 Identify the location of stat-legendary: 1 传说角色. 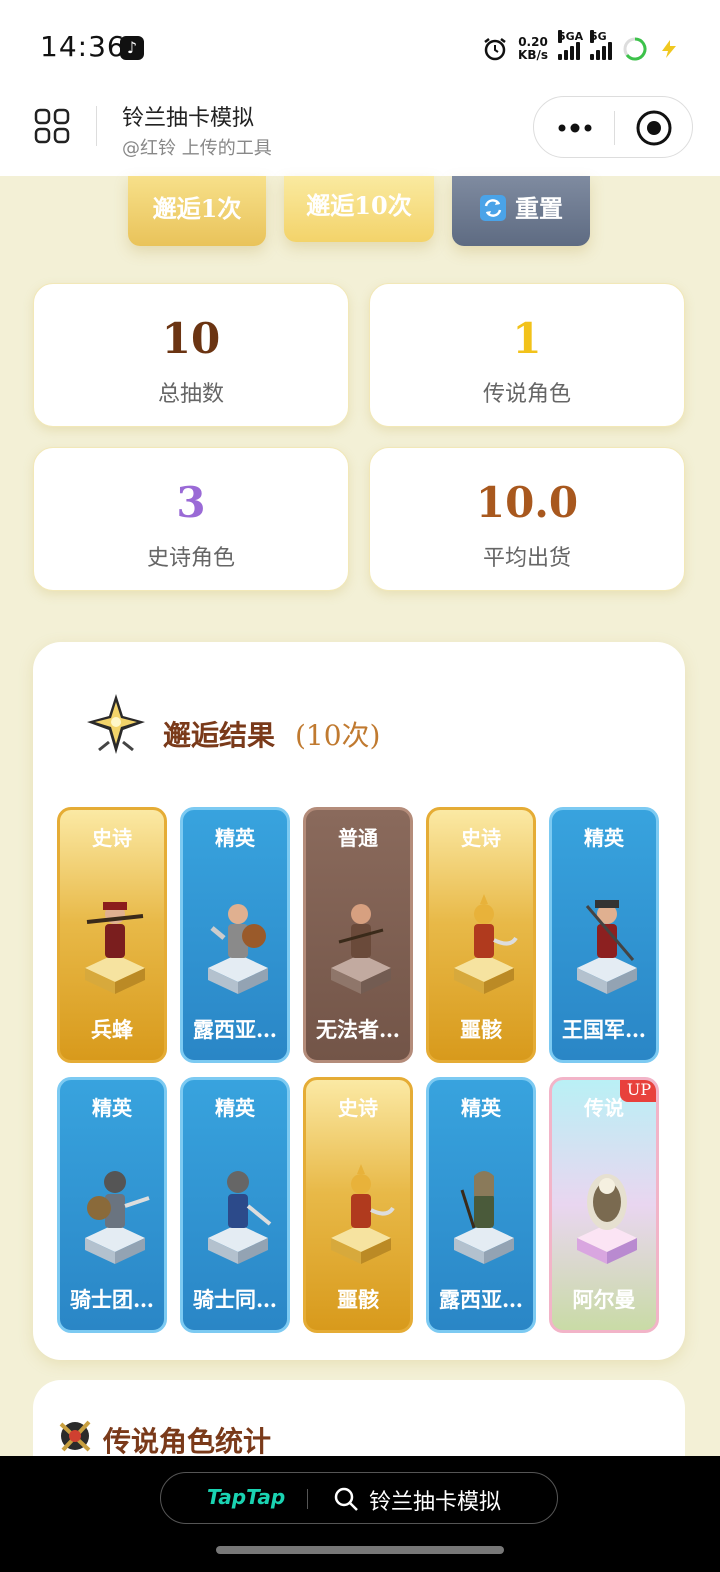
(527, 355).